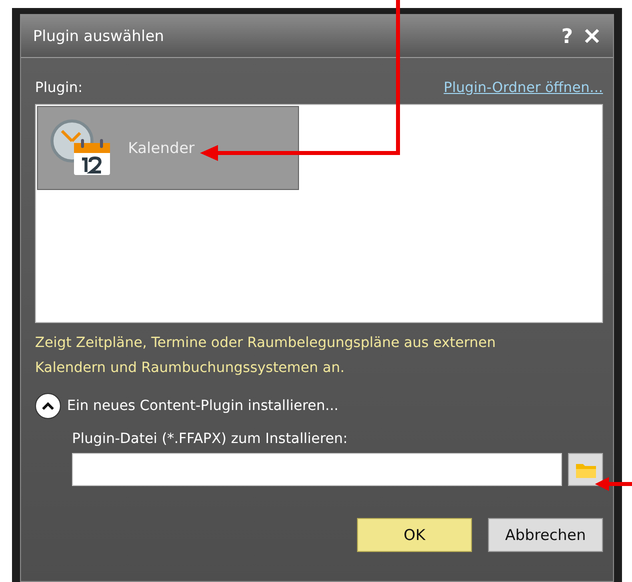 Image resolution: width=632 pixels, height=582 pixels. Describe the element at coordinates (585, 469) in the screenshot. I see `browse-button` at that location.